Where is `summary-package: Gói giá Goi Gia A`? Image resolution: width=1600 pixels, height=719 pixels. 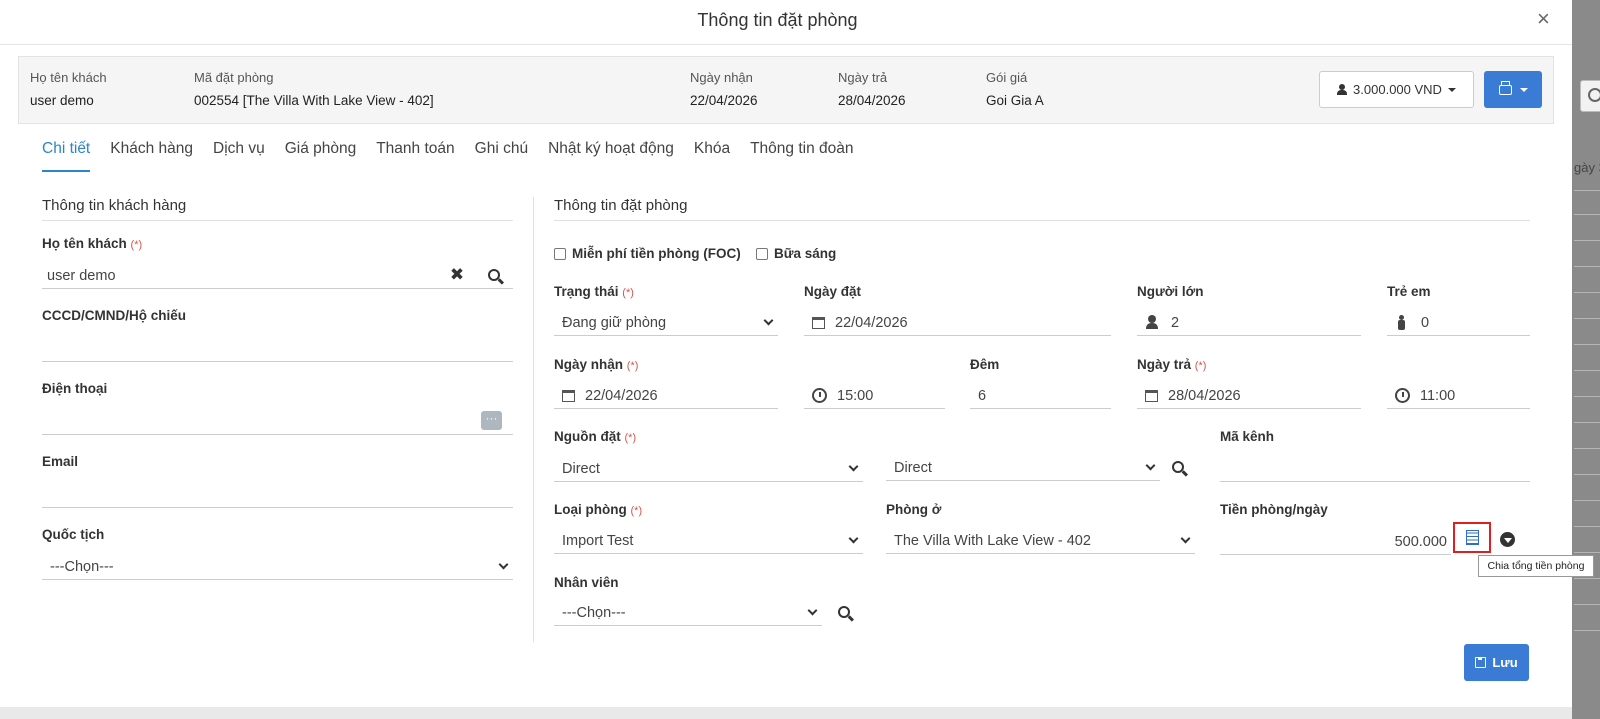 summary-package: Gói giá Goi Gia A is located at coordinates (1015, 89).